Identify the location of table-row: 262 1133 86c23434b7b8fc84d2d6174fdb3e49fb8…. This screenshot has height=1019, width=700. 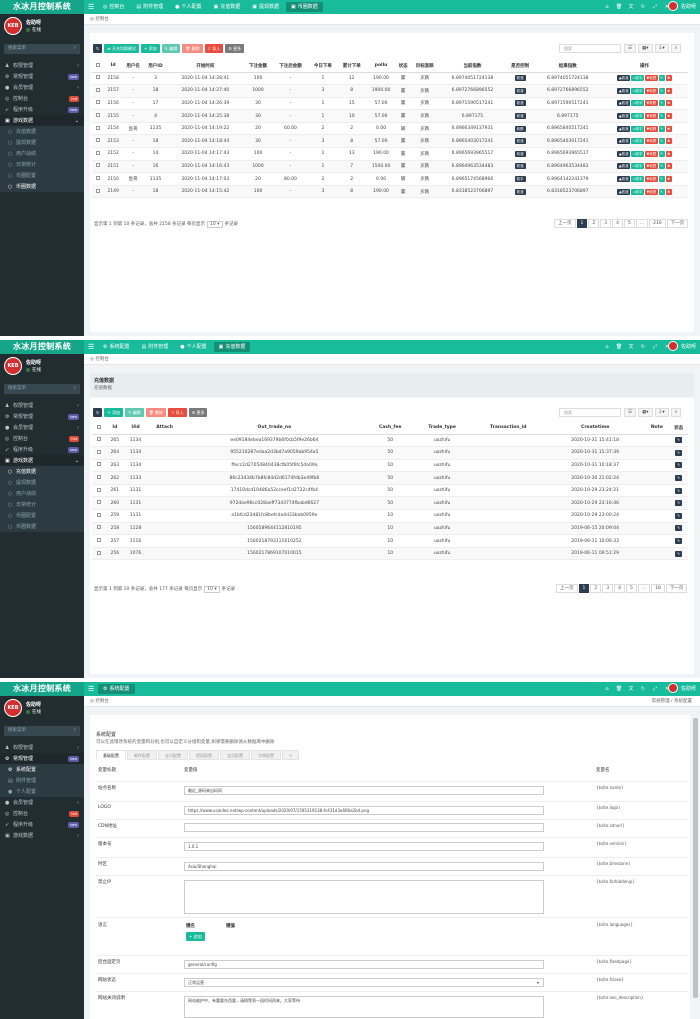
(390, 478).